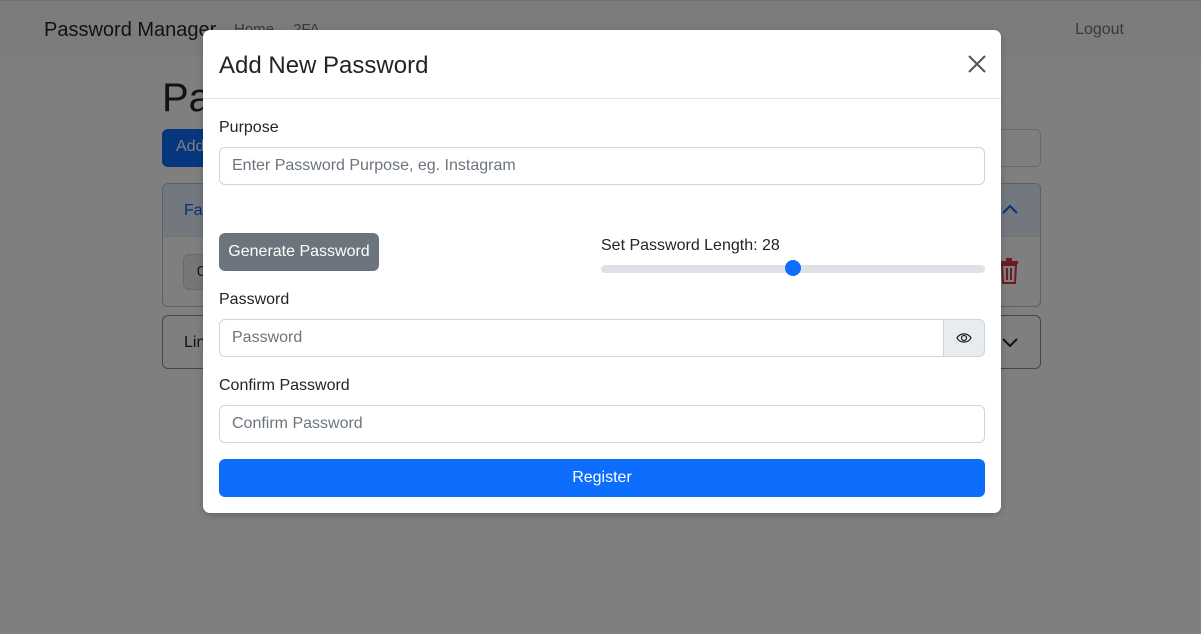  Describe the element at coordinates (299, 252) in the screenshot. I see `generate-password-button: Generate Password` at that location.